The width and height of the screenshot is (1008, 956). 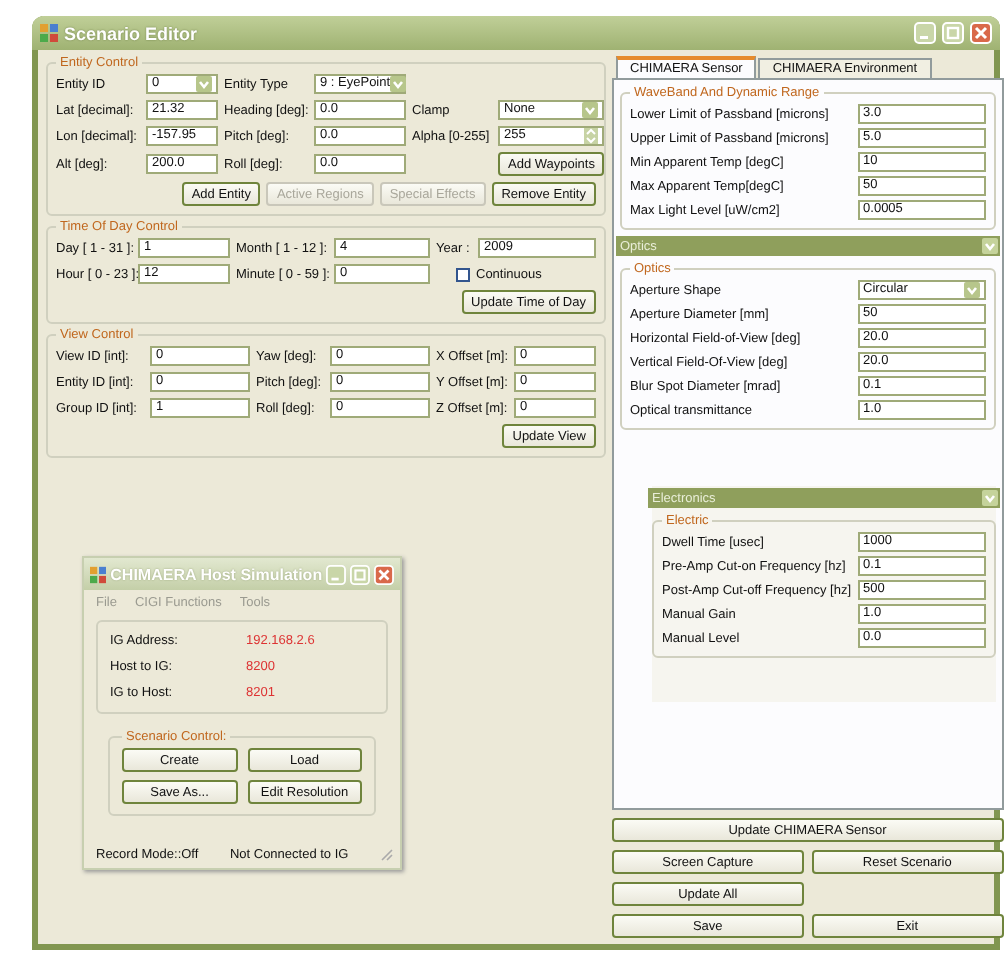 I want to click on window-title: Scenario Editor, so click(x=132, y=33).